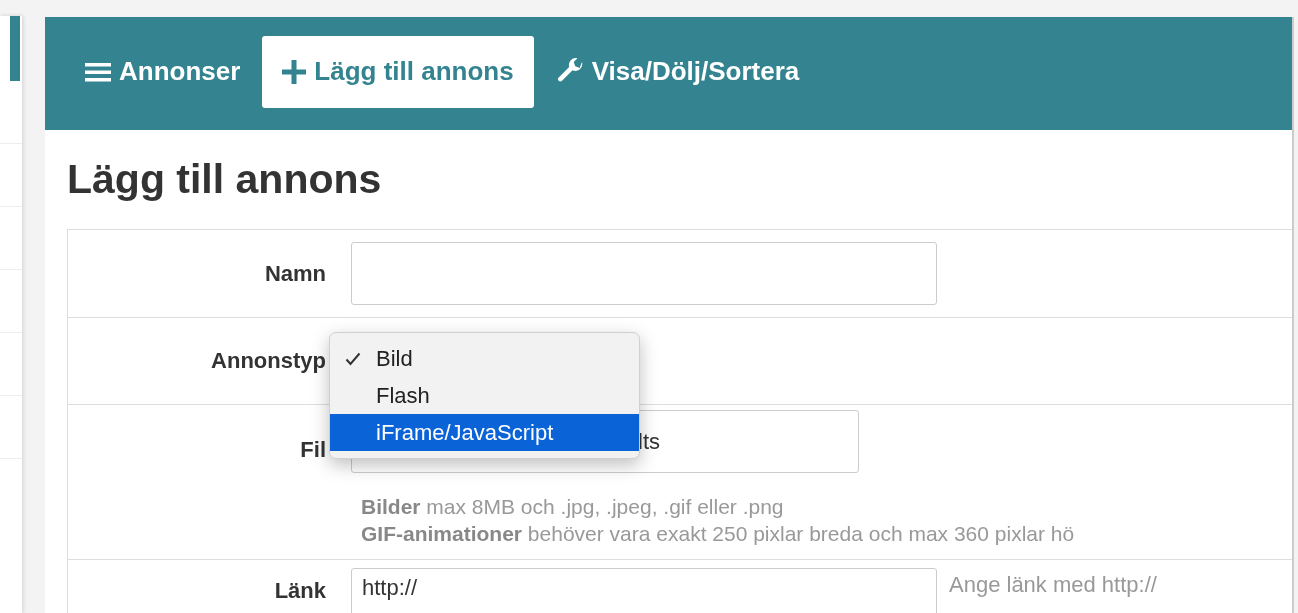 This screenshot has height=613, width=1298. Describe the element at coordinates (677, 71) in the screenshot. I see `nav-tab: Visa/Dölj/Sortera` at that location.